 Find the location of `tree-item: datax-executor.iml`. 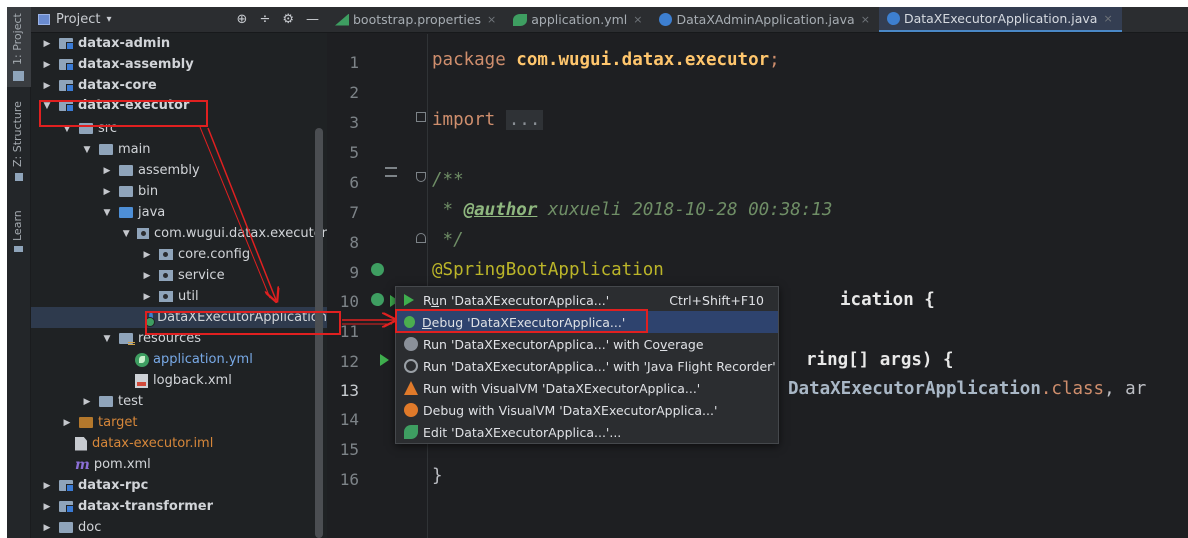

tree-item: datax-executor.iml is located at coordinates (179, 443).